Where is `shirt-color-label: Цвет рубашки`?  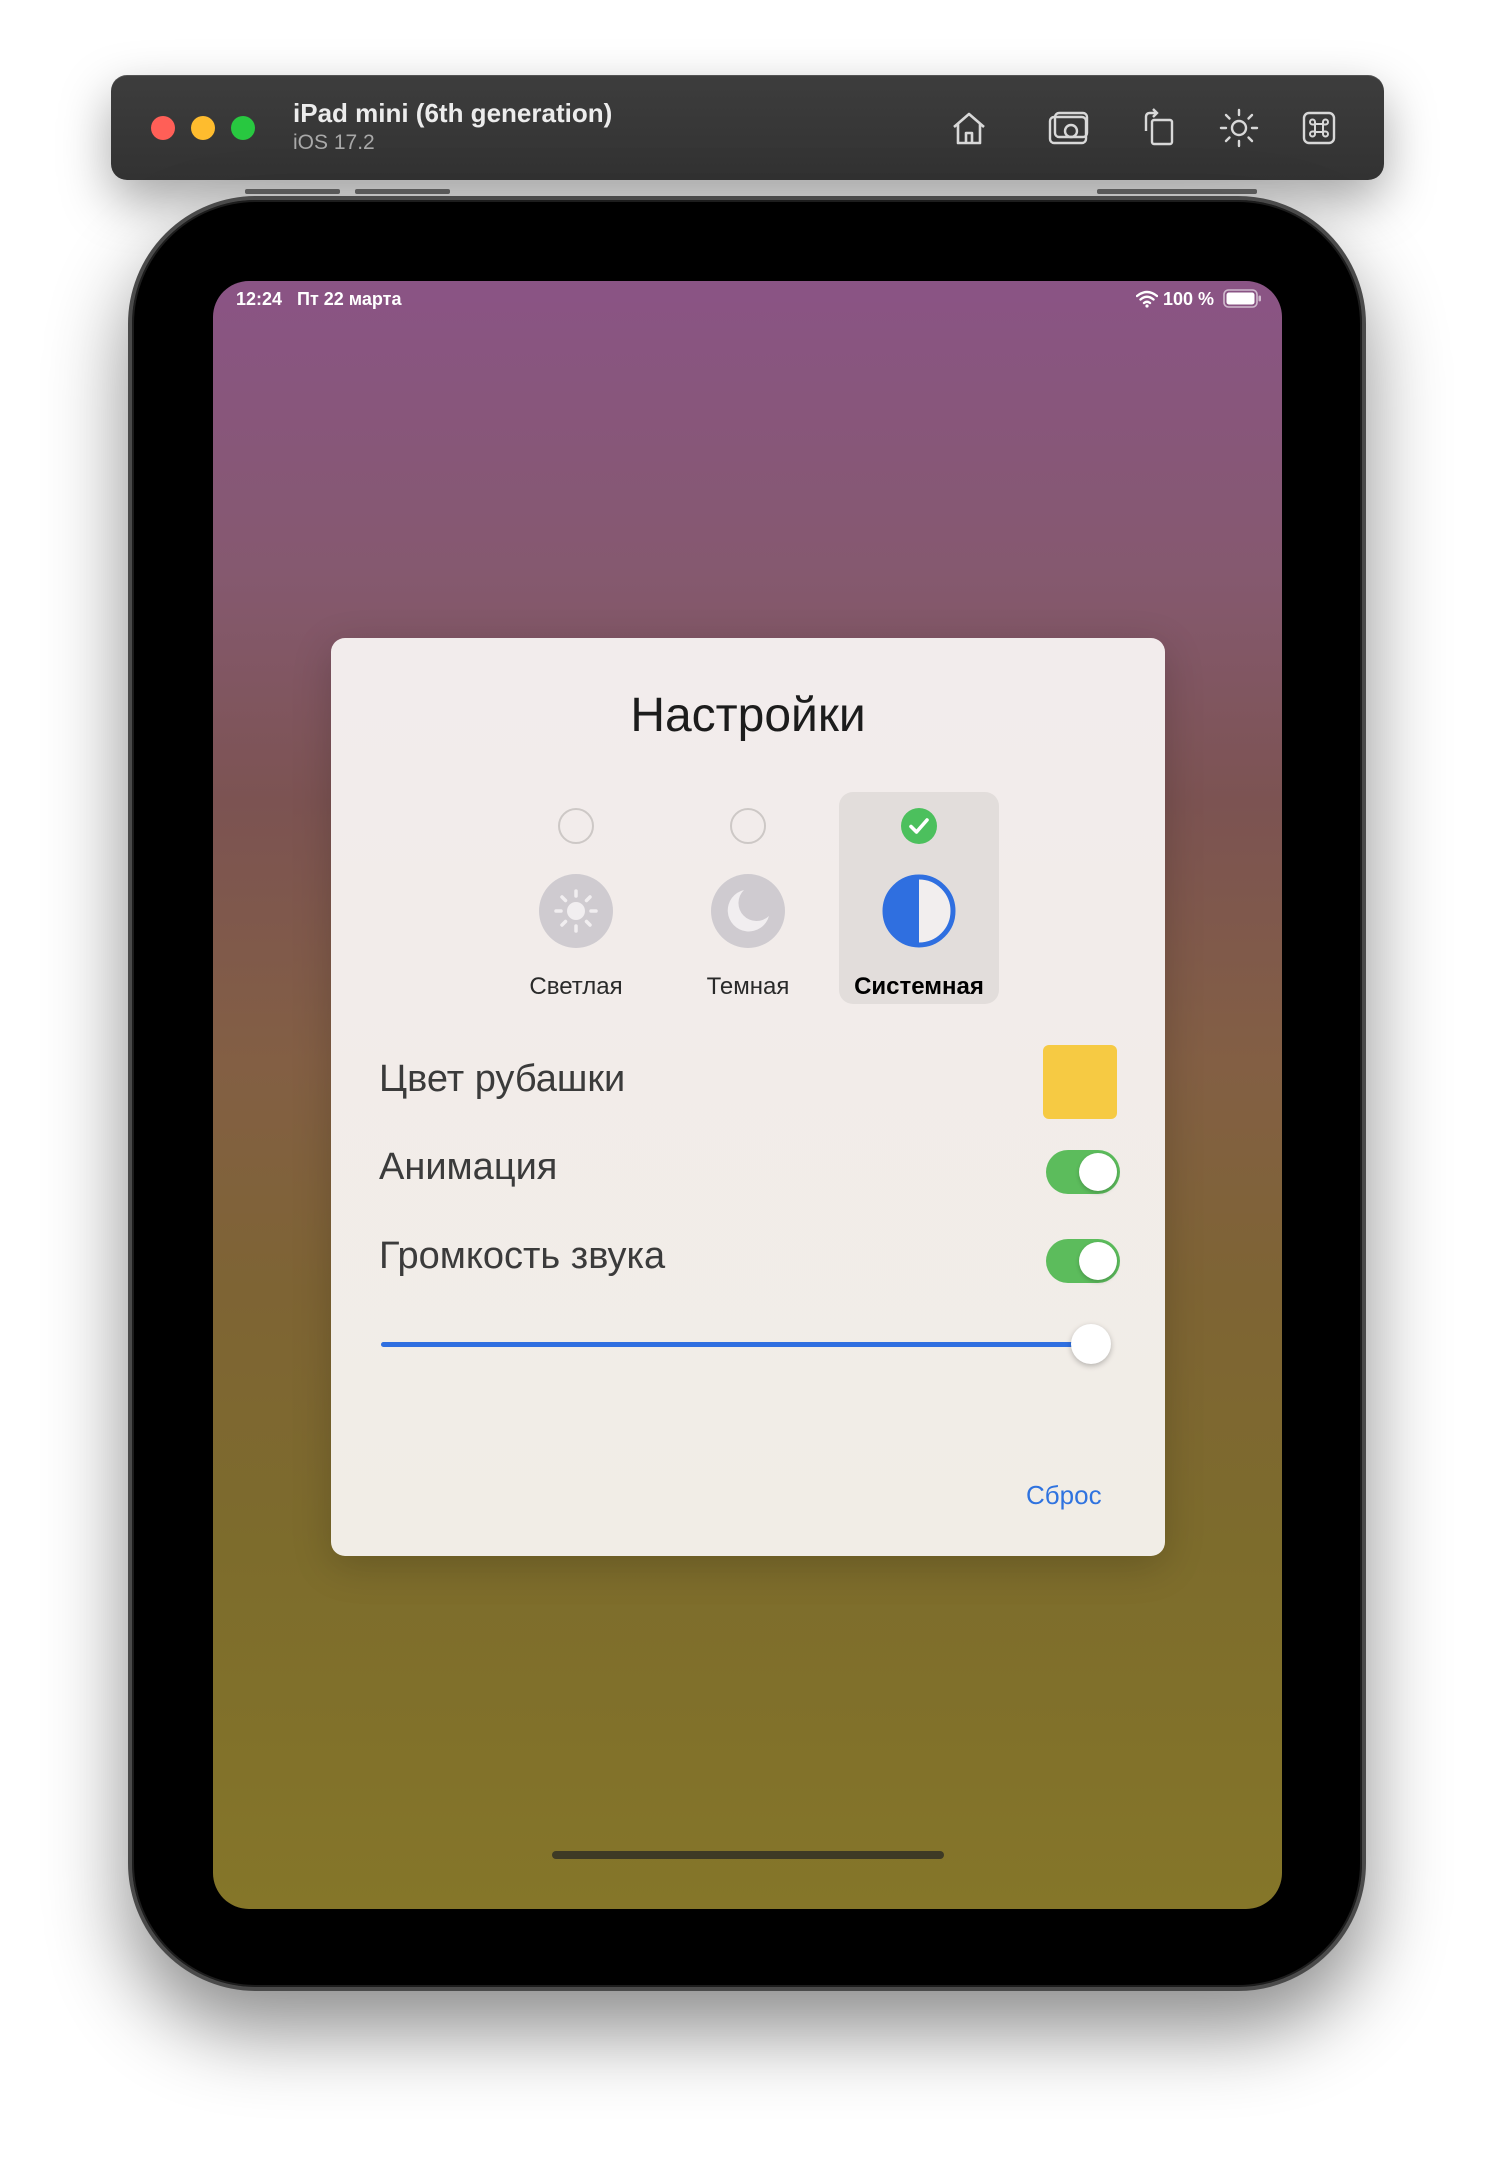 shirt-color-label: Цвет рубашки is located at coordinates (502, 1079).